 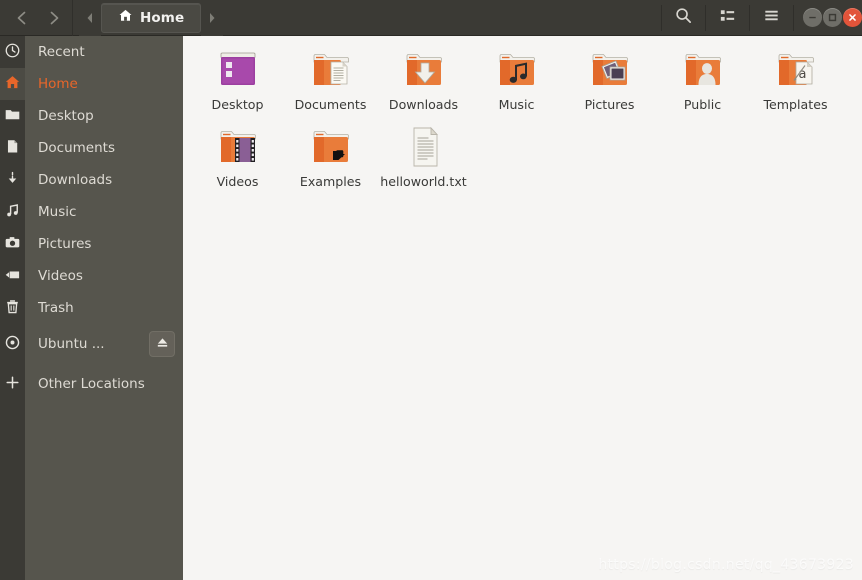 I want to click on folder-desktop-icon, so click(x=238, y=70).